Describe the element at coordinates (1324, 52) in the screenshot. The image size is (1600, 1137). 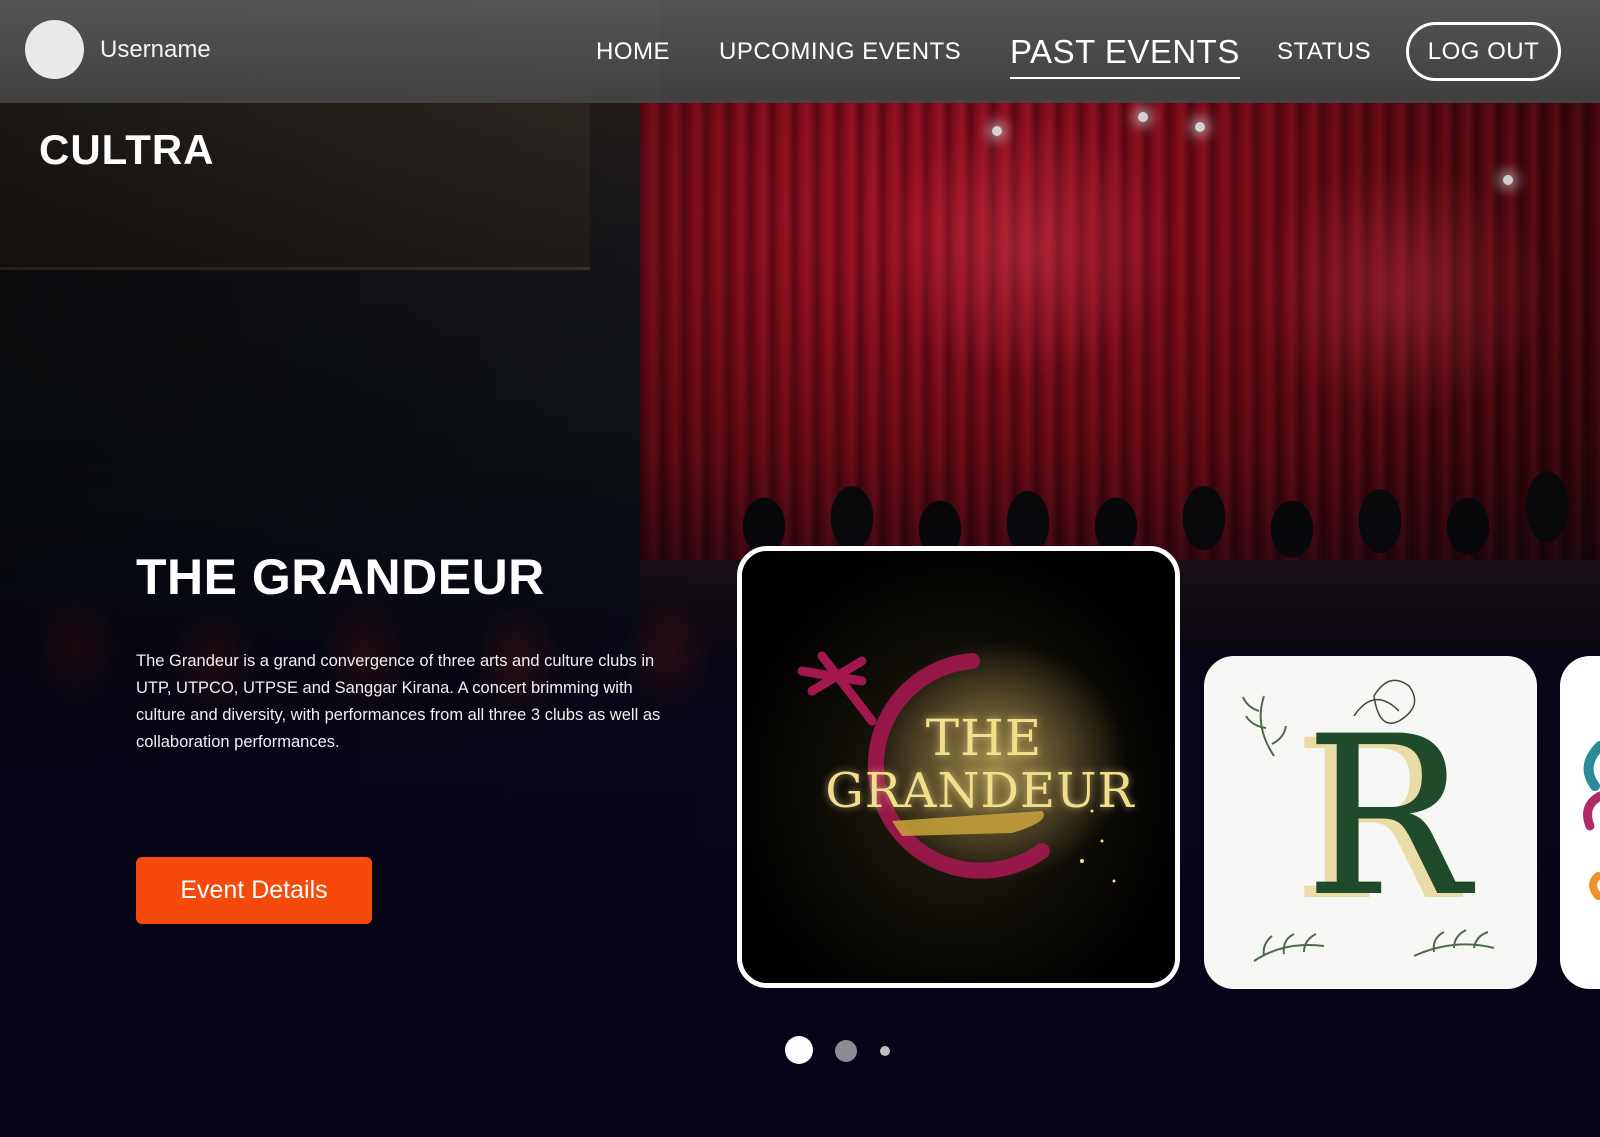
I see `nav-link-status: STATUS` at that location.